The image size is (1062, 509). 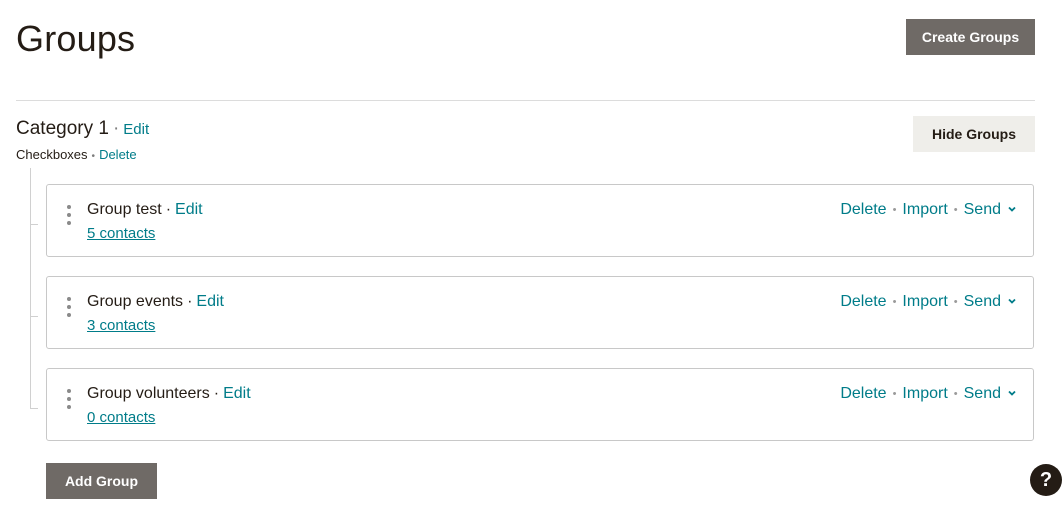 What do you see at coordinates (118, 154) in the screenshot?
I see `category-delete-link: Delete` at bounding box center [118, 154].